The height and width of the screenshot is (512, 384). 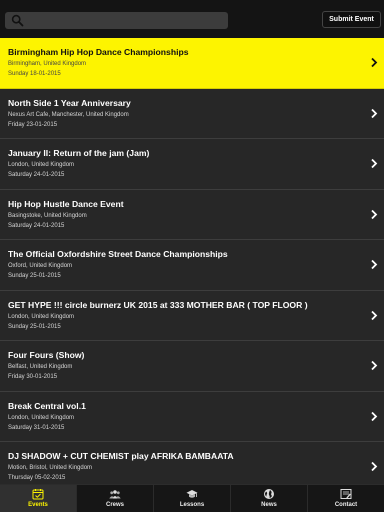 I want to click on tab-lessons: Lessons, so click(x=192, y=498).